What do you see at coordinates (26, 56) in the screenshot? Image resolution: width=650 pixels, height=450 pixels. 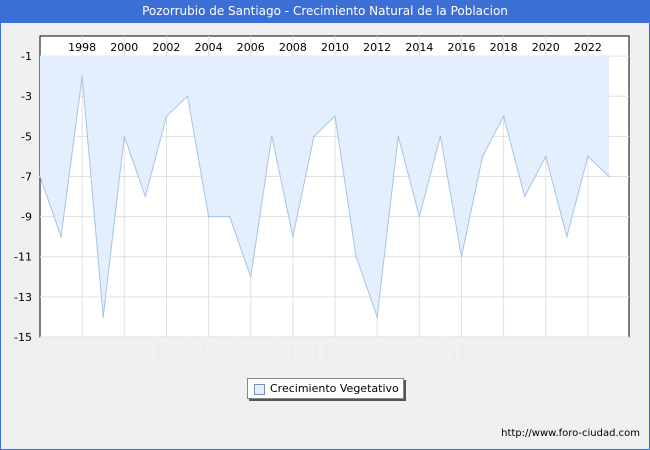 I see `y-tick-label: -1` at bounding box center [26, 56].